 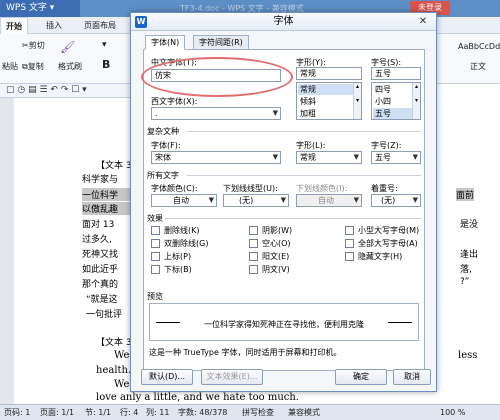 What do you see at coordinates (479, 46) in the screenshot?
I see `style-sample: AaBbCcDd` at bounding box center [479, 46].